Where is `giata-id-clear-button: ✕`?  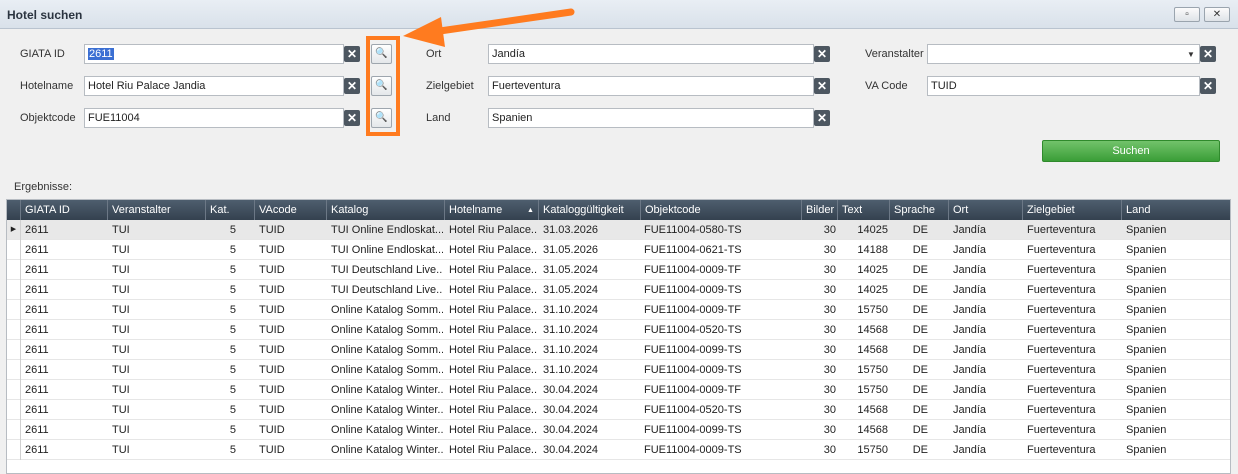 giata-id-clear-button: ✕ is located at coordinates (352, 54).